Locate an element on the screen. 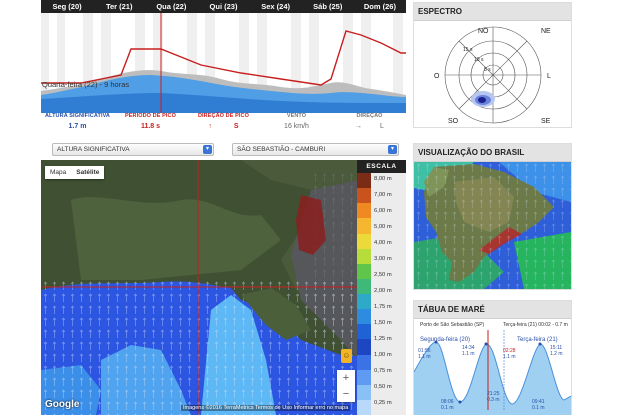  scale-label: 7,00 m is located at coordinates (383, 195).